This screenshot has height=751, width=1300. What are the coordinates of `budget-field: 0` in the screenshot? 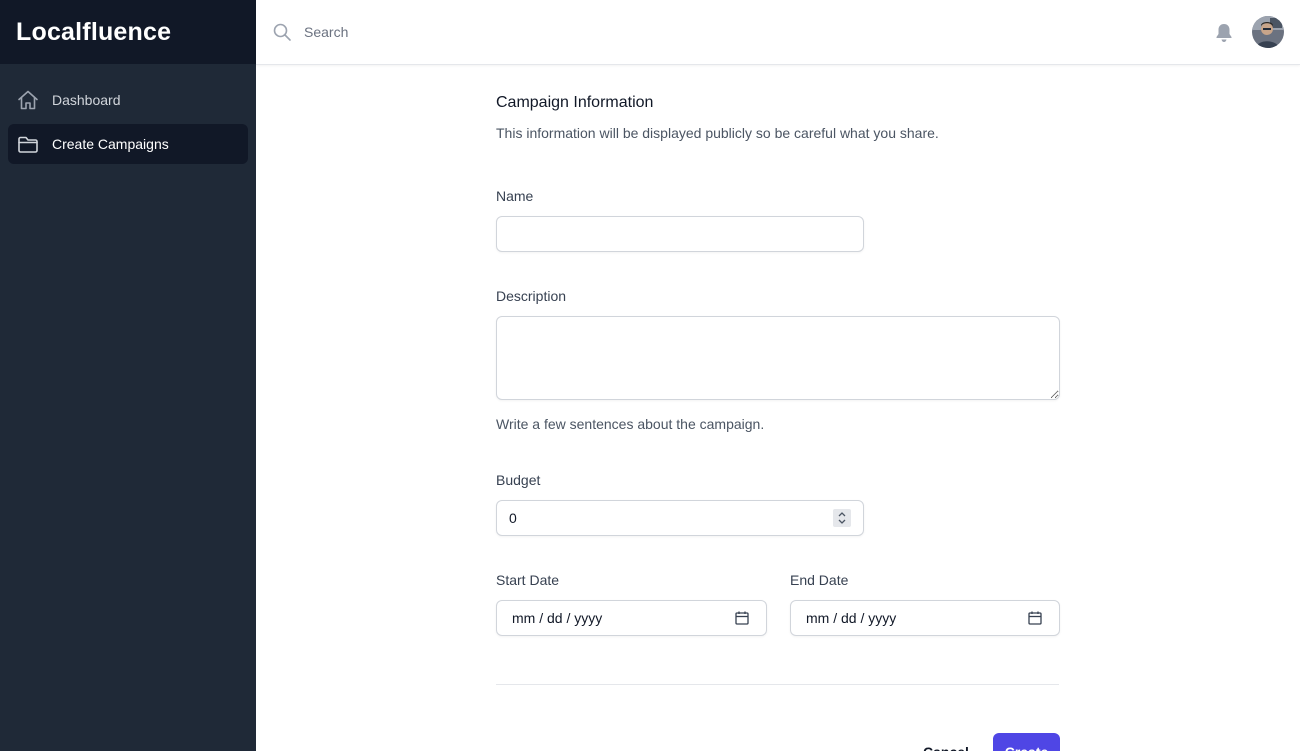 It's located at (680, 518).